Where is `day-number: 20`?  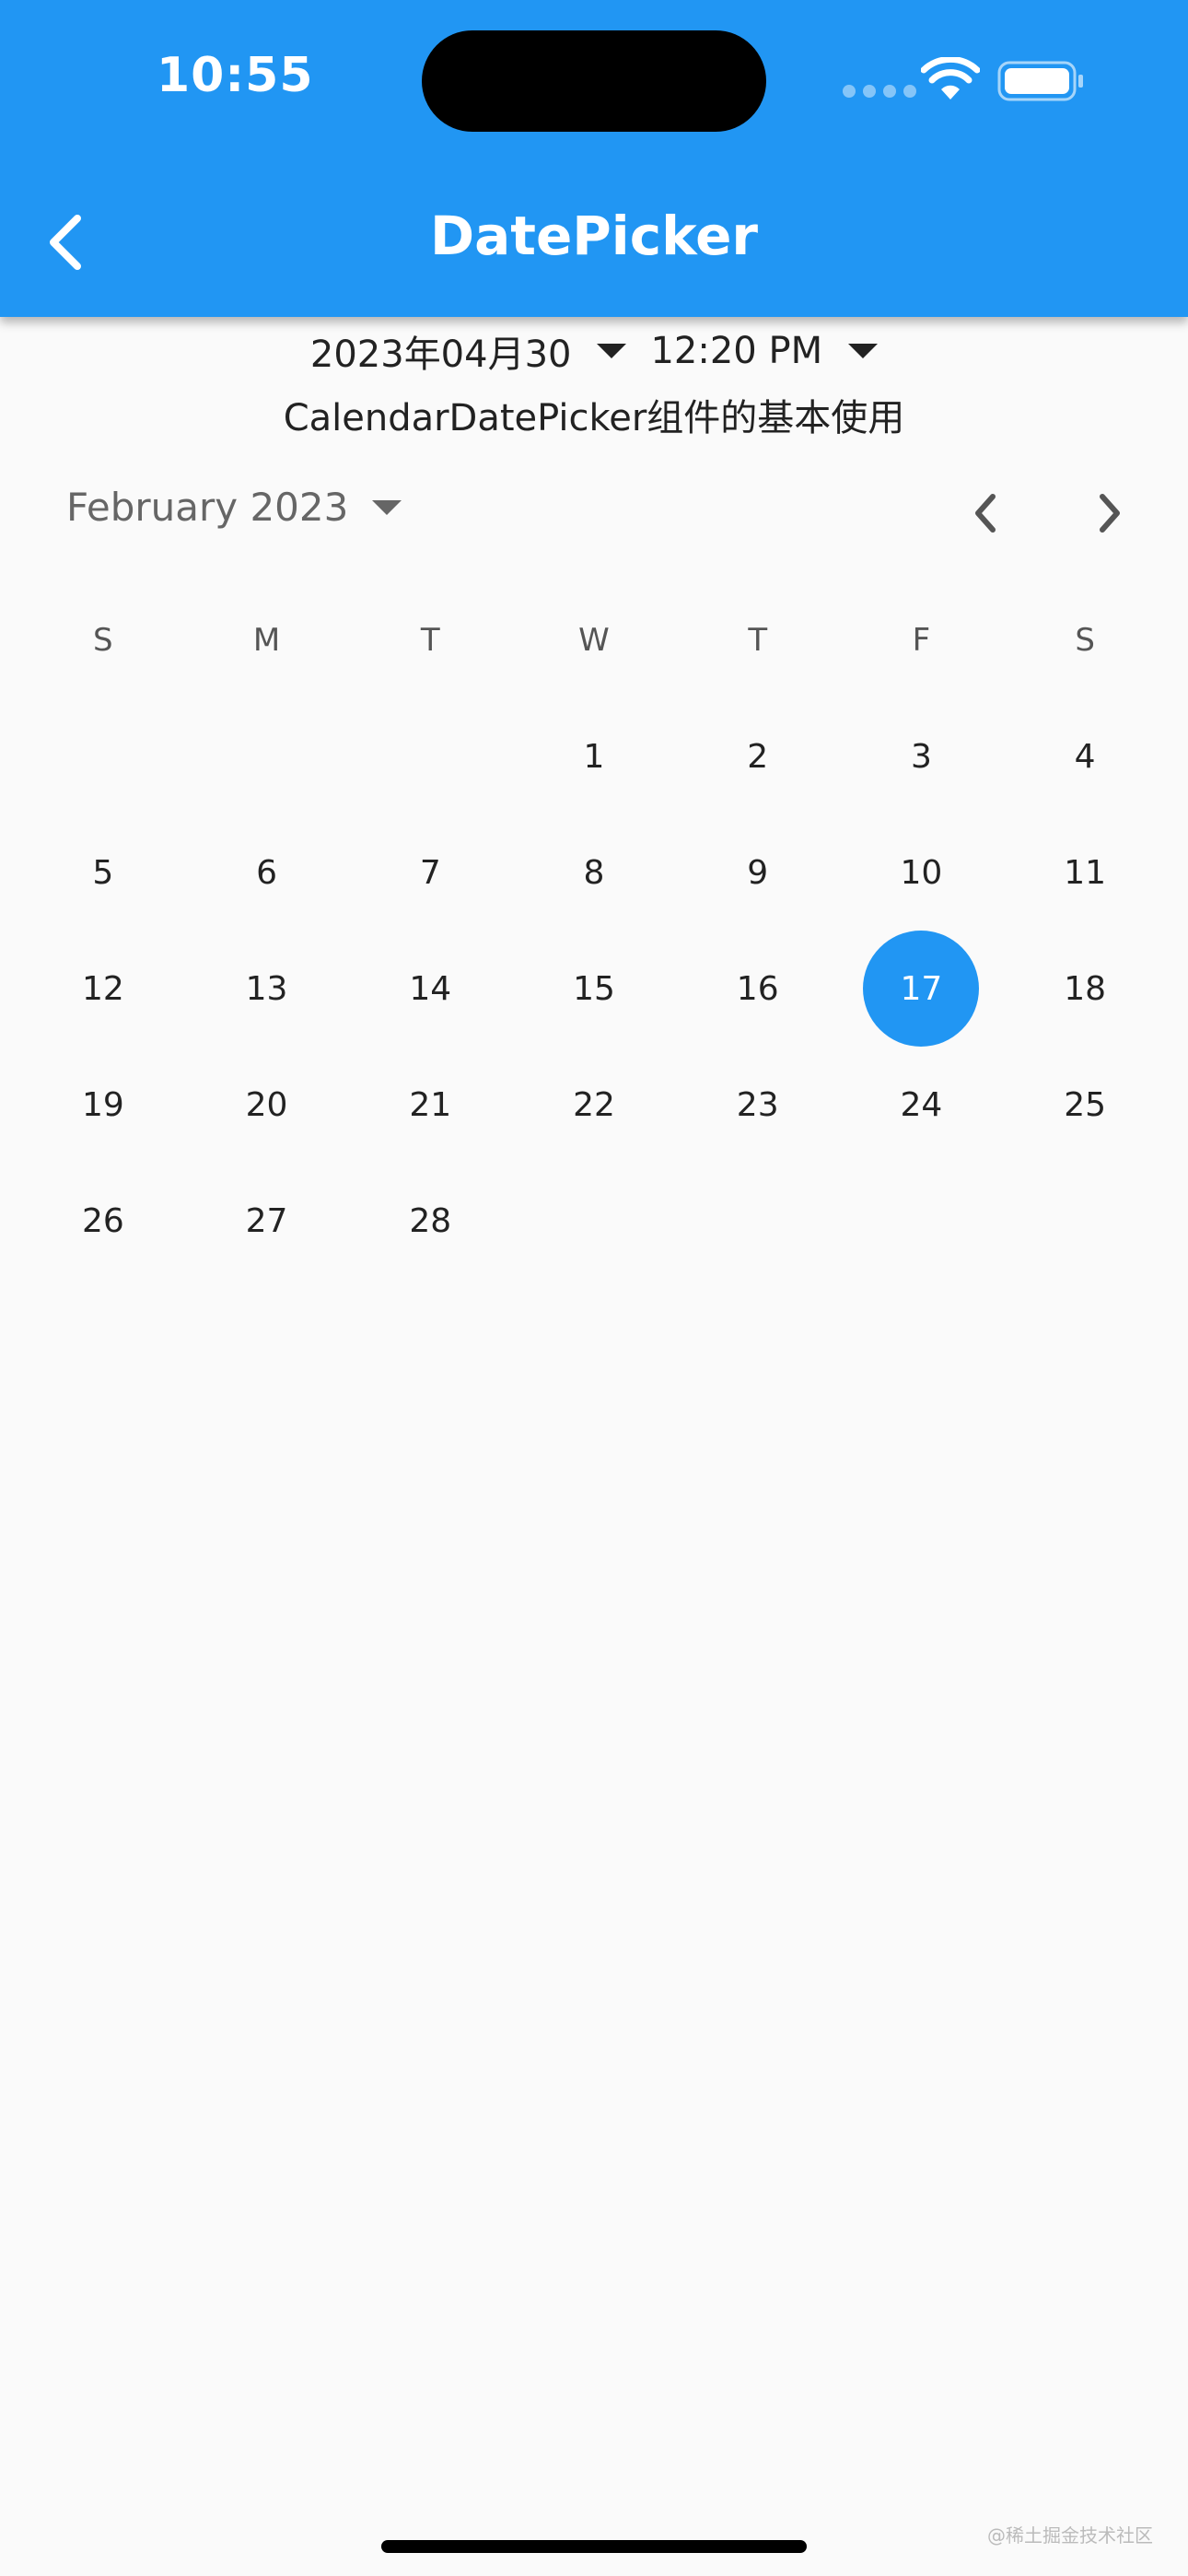 day-number: 20 is located at coordinates (266, 1104).